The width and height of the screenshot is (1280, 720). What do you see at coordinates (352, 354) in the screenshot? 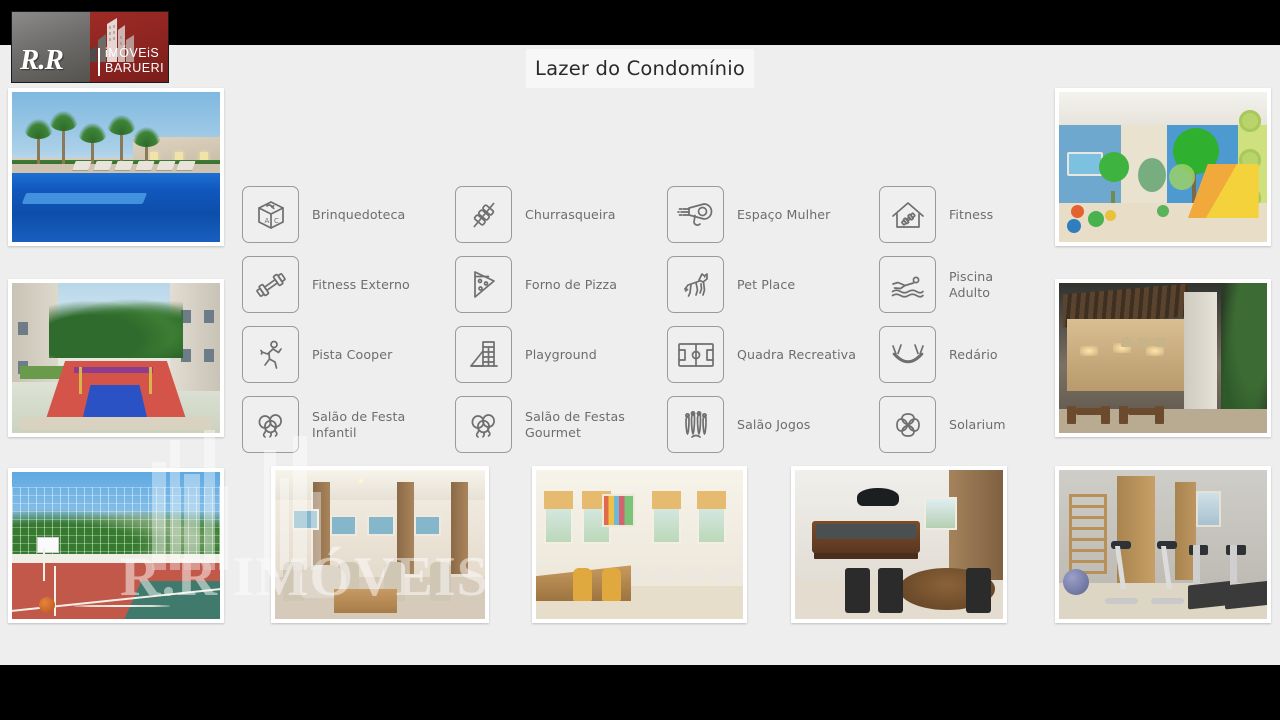
I see `amenity-label: Pista Cooper` at bounding box center [352, 354].